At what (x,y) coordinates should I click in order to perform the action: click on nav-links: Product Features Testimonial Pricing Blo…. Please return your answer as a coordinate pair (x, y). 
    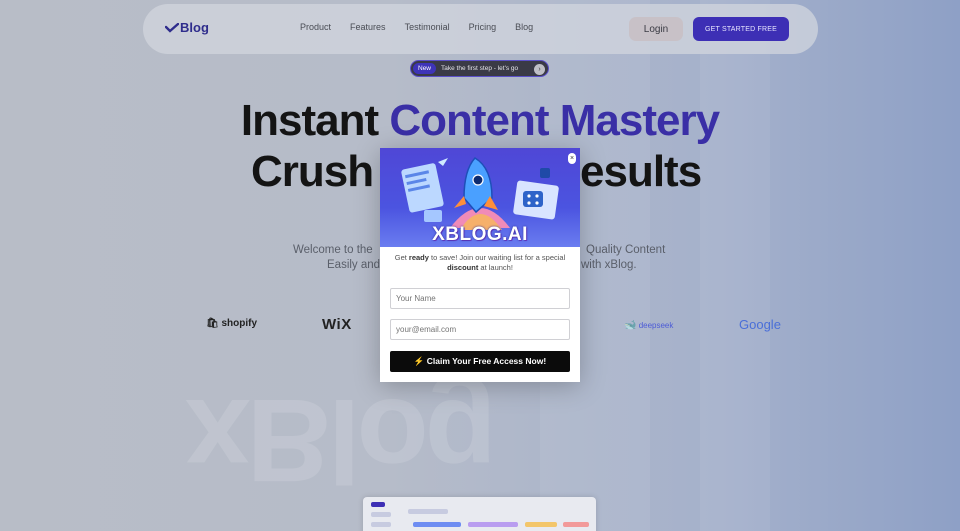
    Looking at the image, I should click on (426, 27).